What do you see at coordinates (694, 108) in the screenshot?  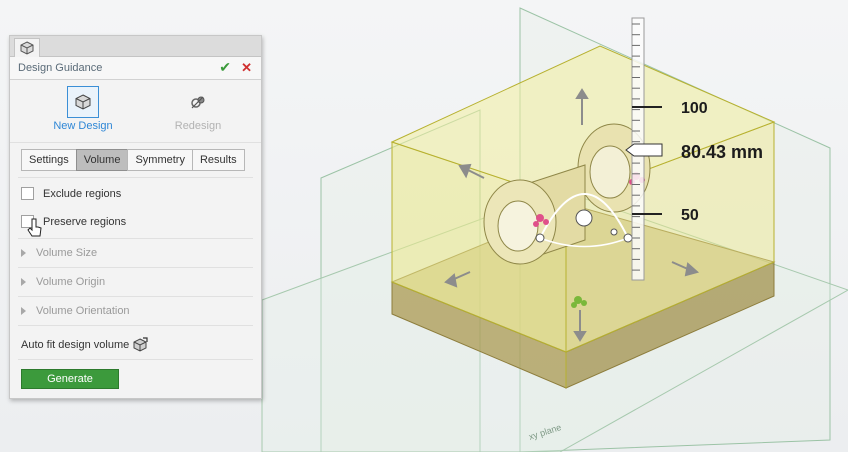 I see `ruler-label-100: 100` at bounding box center [694, 108].